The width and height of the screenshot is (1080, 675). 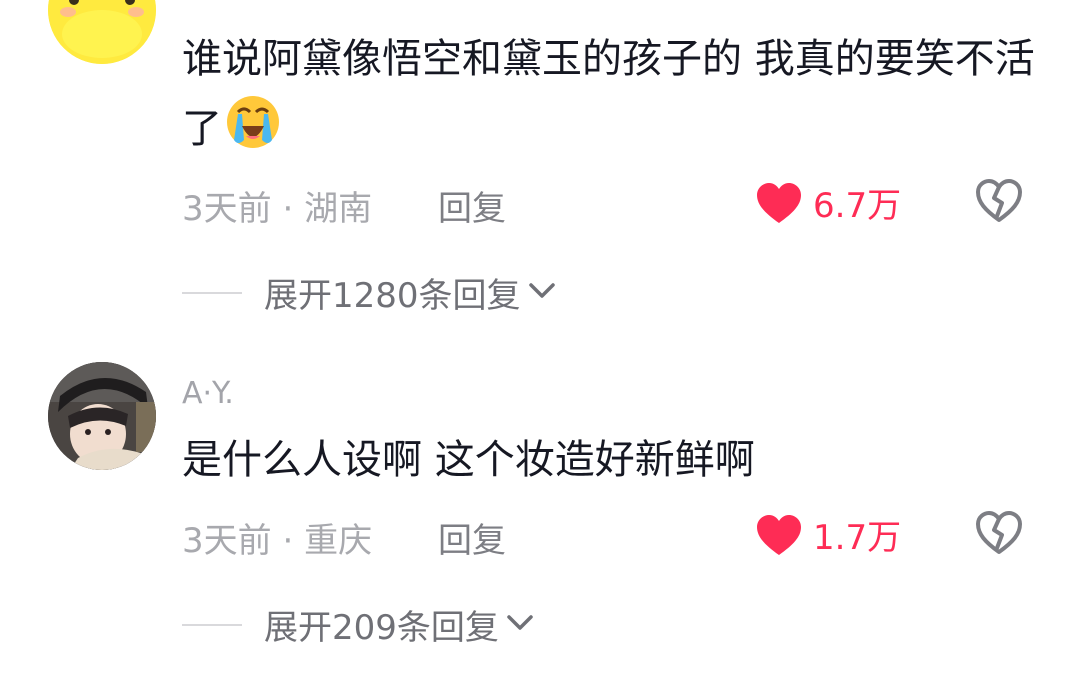 I want to click on comment-meta: 3天前 · 重庆, so click(x=277, y=537).